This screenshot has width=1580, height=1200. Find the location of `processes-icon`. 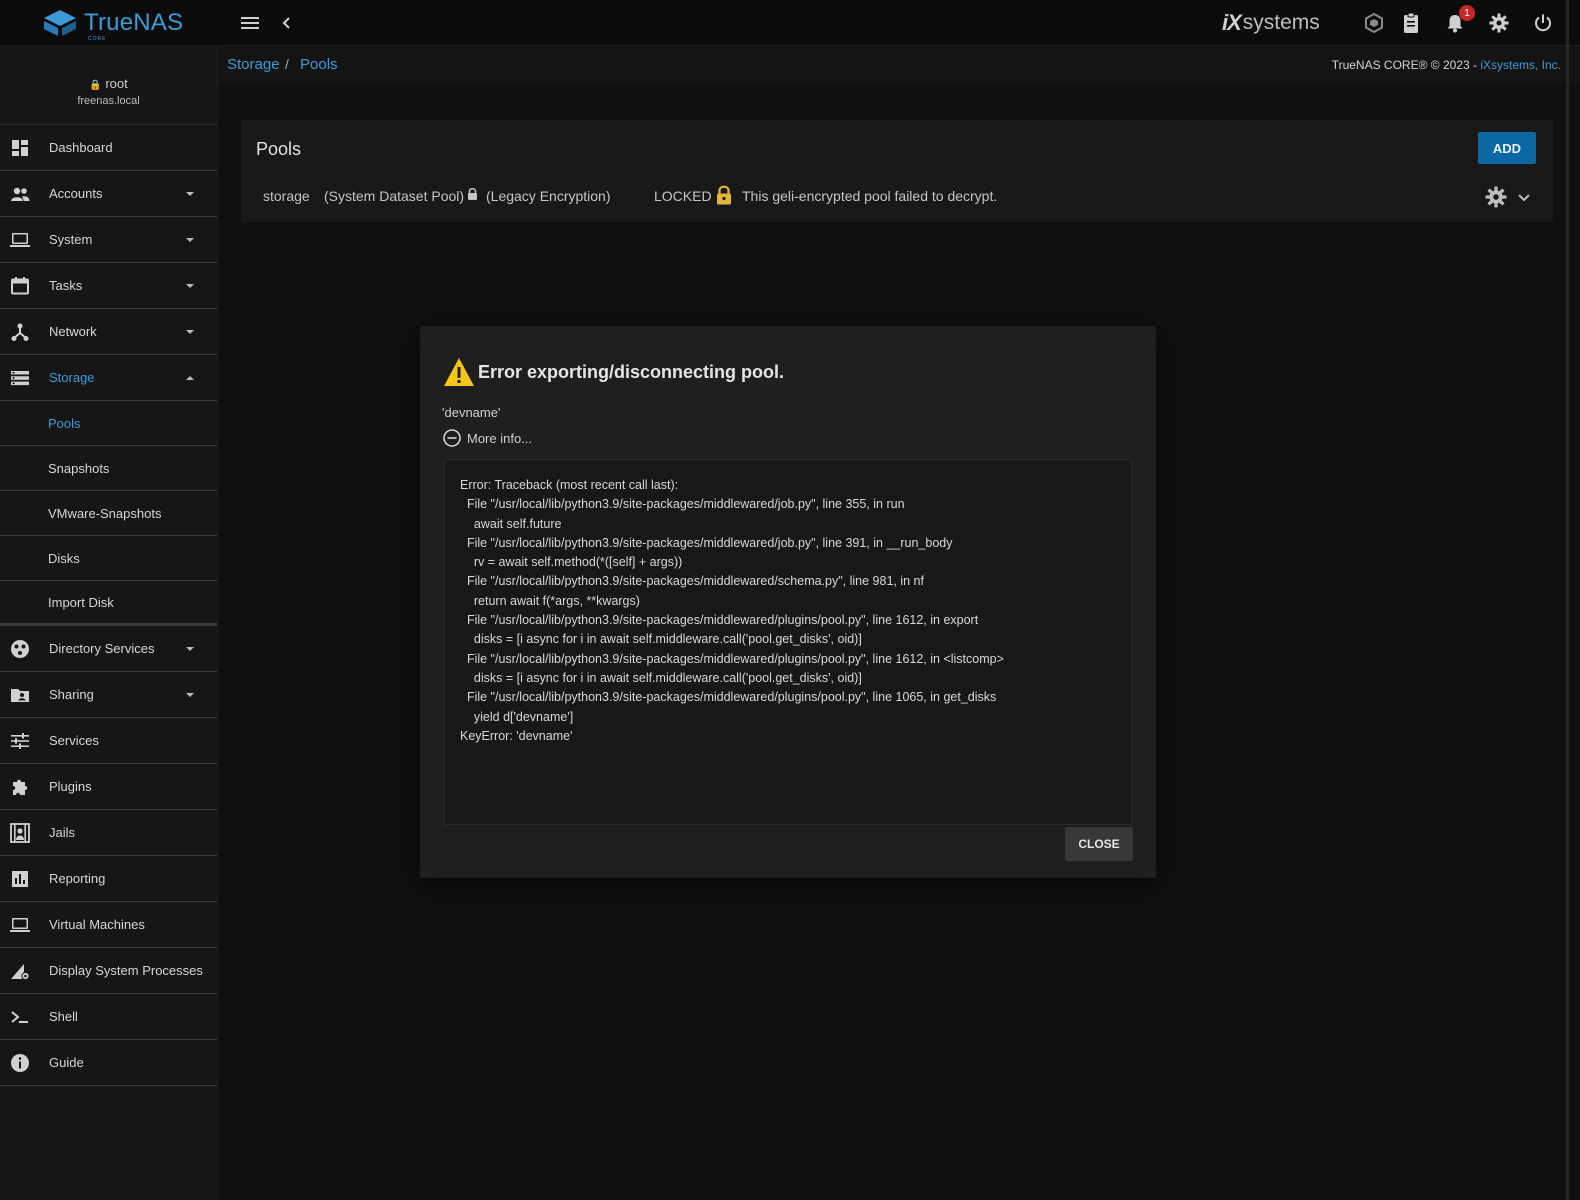

processes-icon is located at coordinates (20, 972).